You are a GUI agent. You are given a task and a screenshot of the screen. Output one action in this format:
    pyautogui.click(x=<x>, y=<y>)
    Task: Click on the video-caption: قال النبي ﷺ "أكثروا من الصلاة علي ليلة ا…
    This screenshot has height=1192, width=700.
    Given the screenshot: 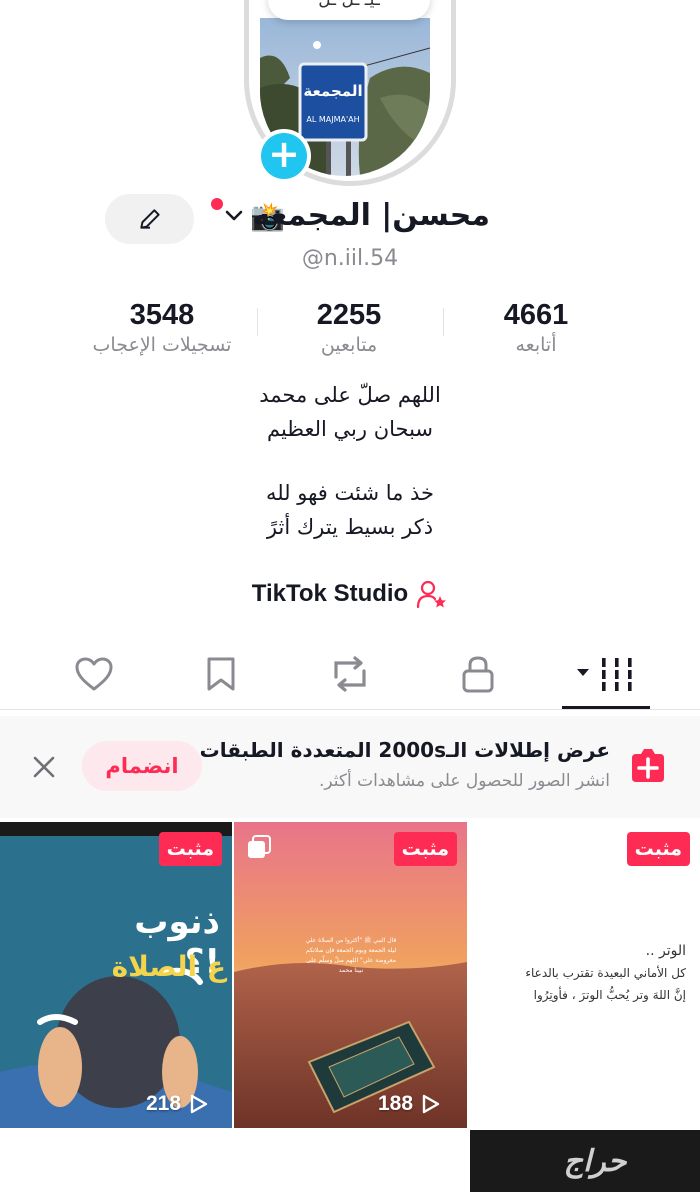 What is the action you would take?
    pyautogui.click(x=351, y=955)
    